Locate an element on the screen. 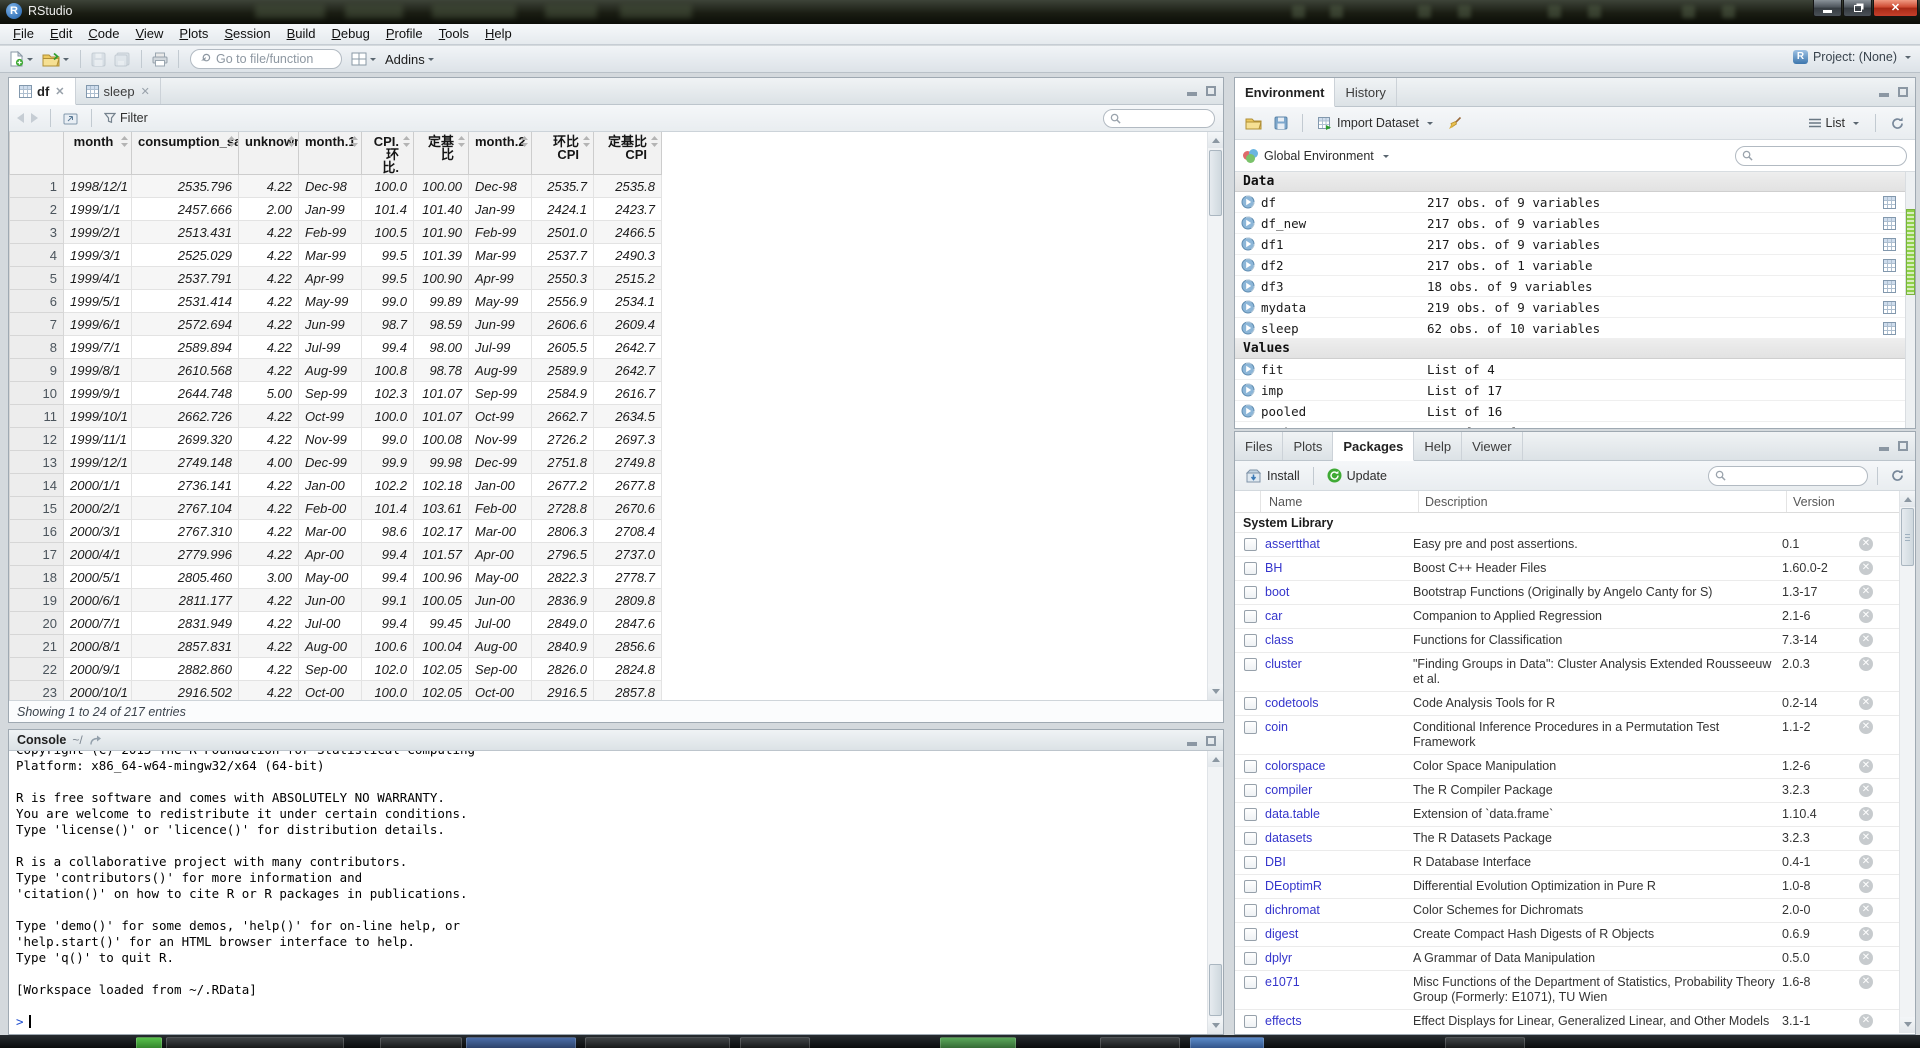 This screenshot has height=1048, width=1920. environment-item: df2 217 obs. of 1 variable is located at coordinates (1570, 265).